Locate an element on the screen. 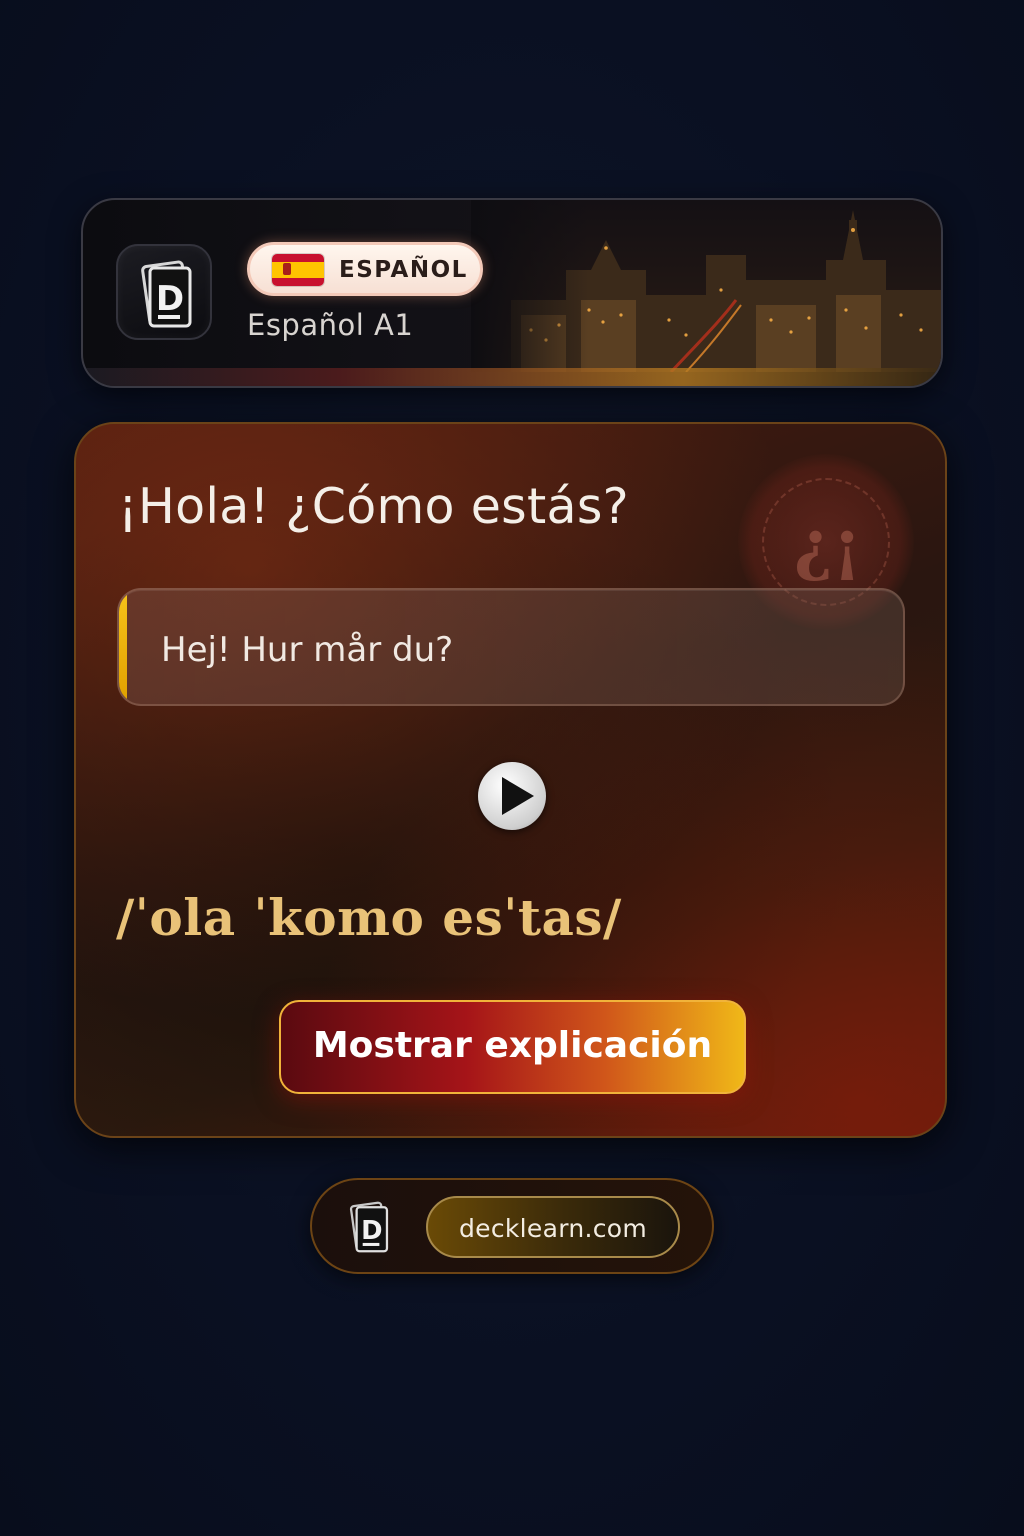  app-logo: D is located at coordinates (164, 292).